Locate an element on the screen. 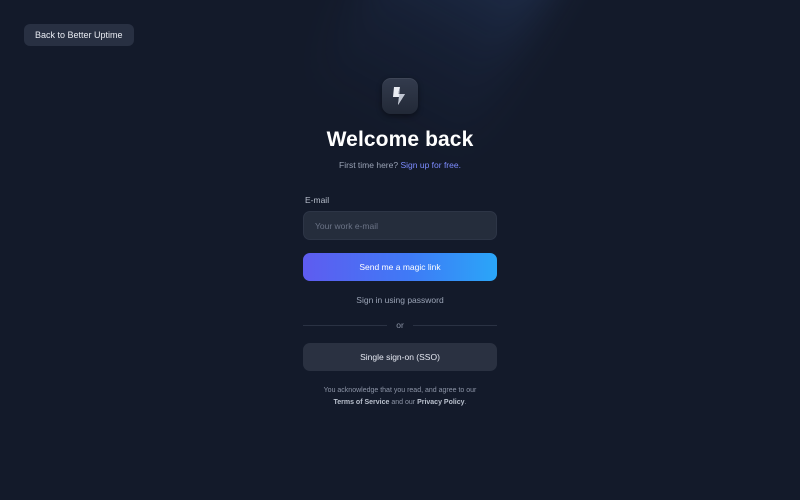 The image size is (800, 500). divider-line-right is located at coordinates (454, 325).